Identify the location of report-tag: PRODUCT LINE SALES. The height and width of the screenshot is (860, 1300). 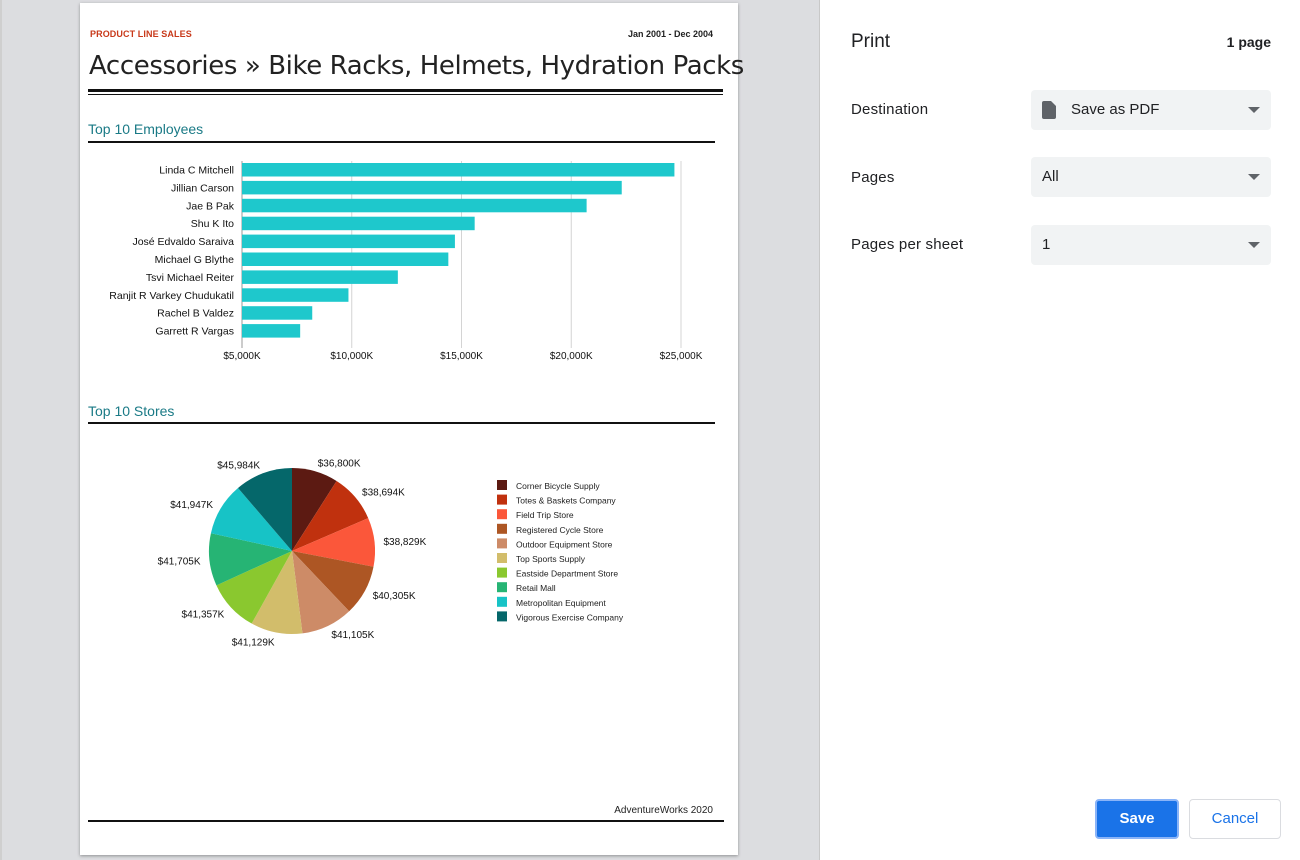
(141, 34).